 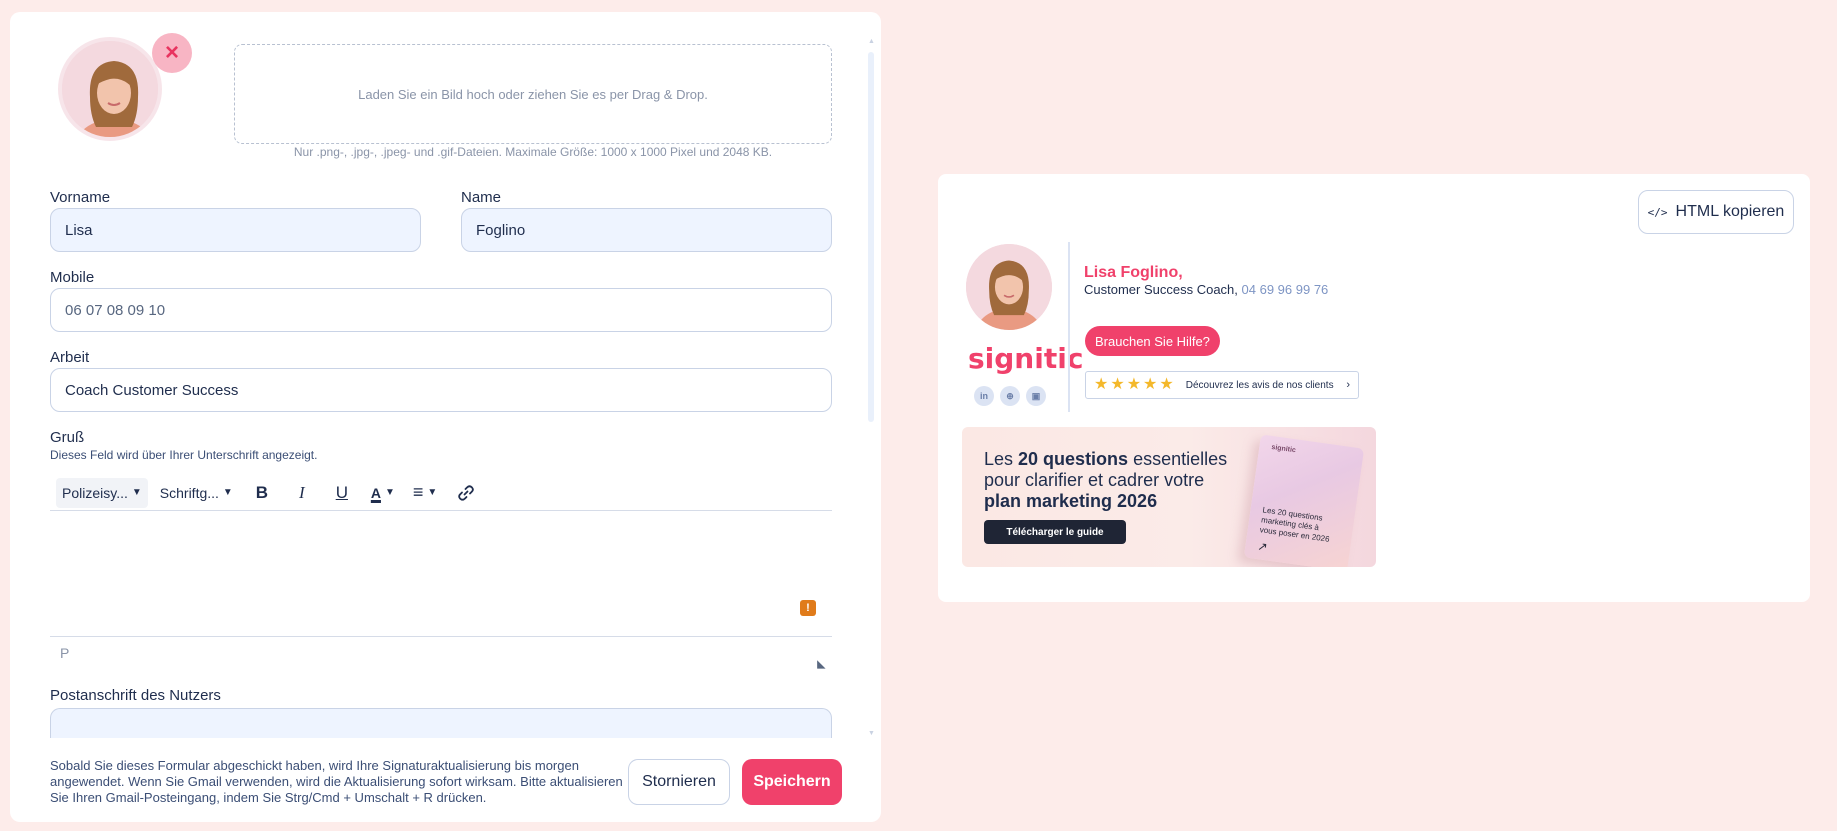 What do you see at coordinates (984, 396) in the screenshot?
I see `linkedin-icon: in` at bounding box center [984, 396].